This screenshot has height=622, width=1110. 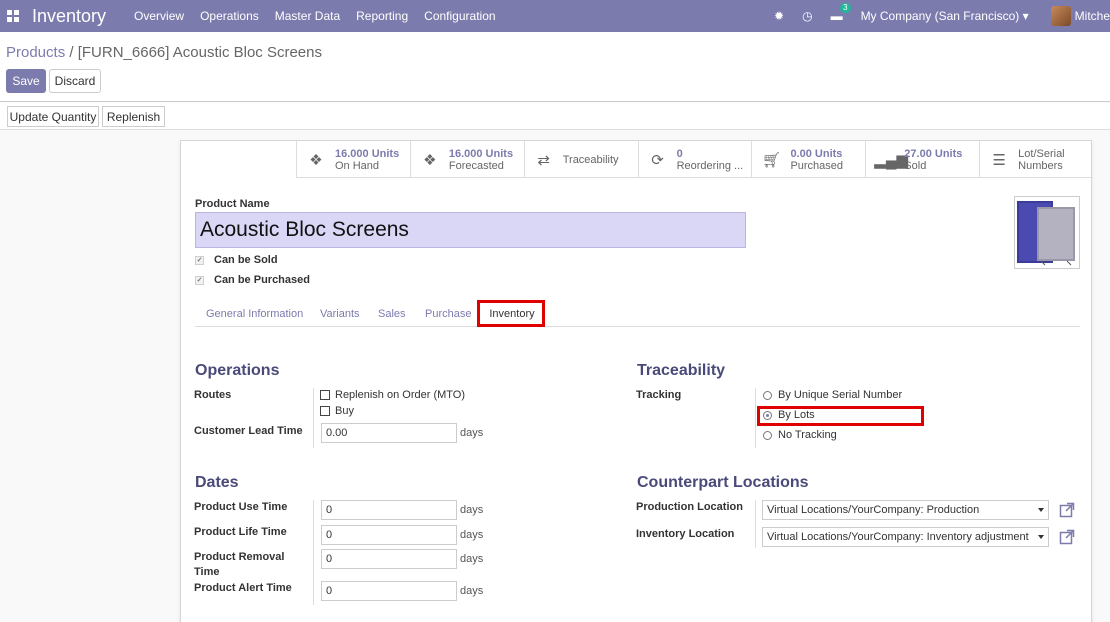 What do you see at coordinates (357, 165) in the screenshot?
I see `on-hand-label: On Hand` at bounding box center [357, 165].